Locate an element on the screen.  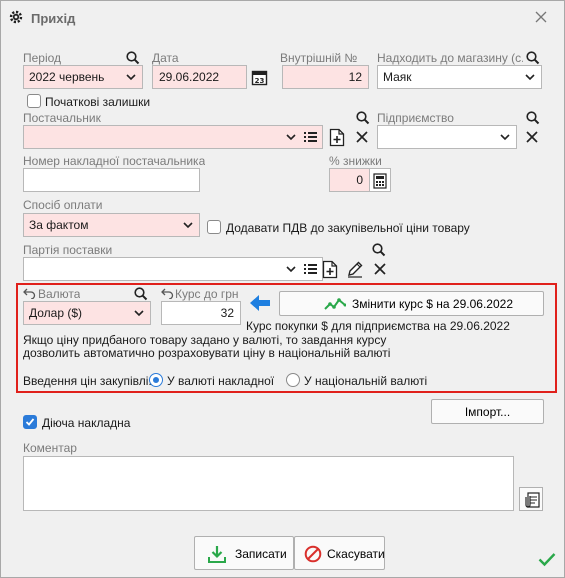
price-entry-invoice-label: У валюті накладної is located at coordinates (221, 381).